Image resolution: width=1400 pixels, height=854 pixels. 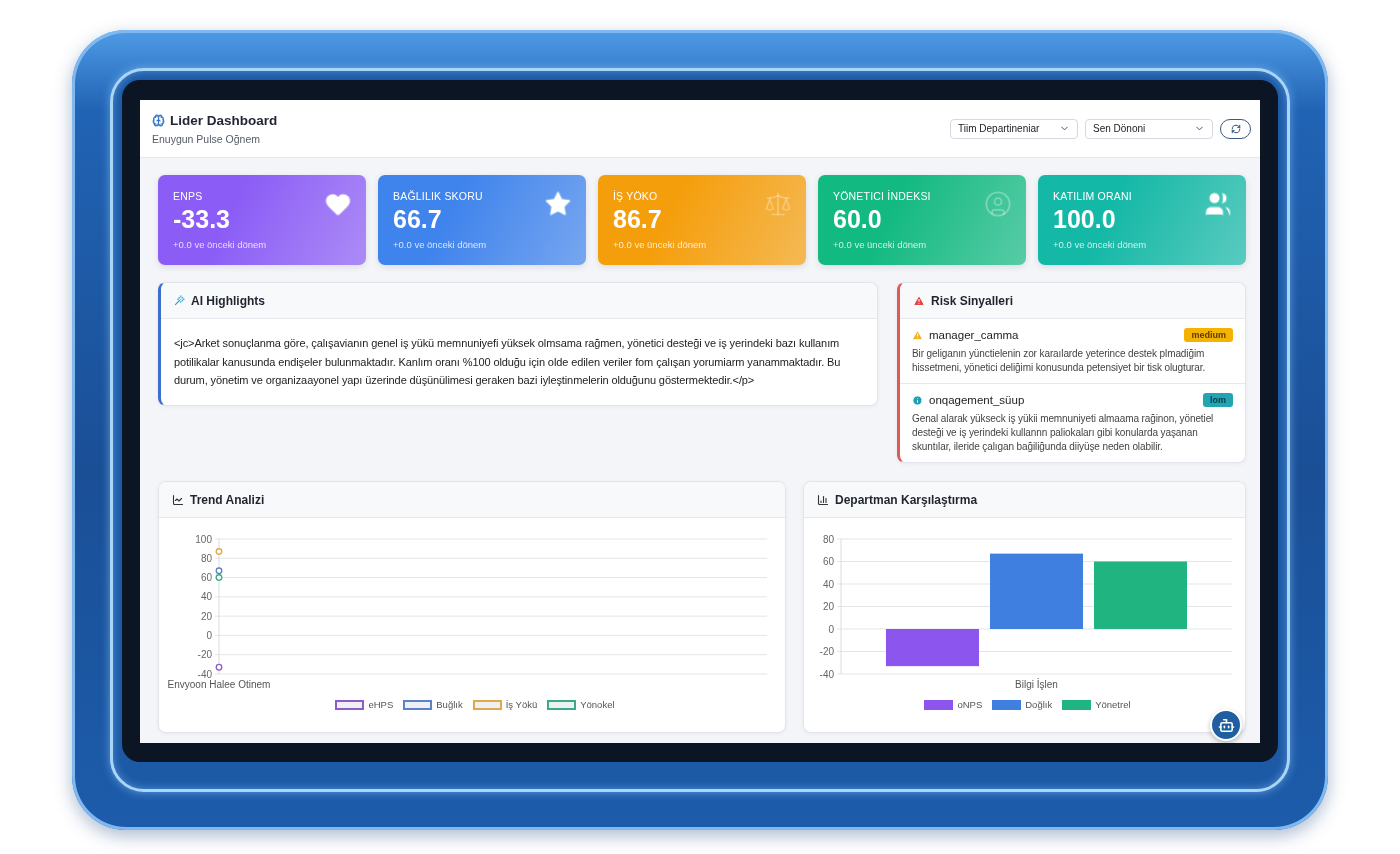 What do you see at coordinates (418, 219) in the screenshot?
I see `kpi-value: 66.7` at bounding box center [418, 219].